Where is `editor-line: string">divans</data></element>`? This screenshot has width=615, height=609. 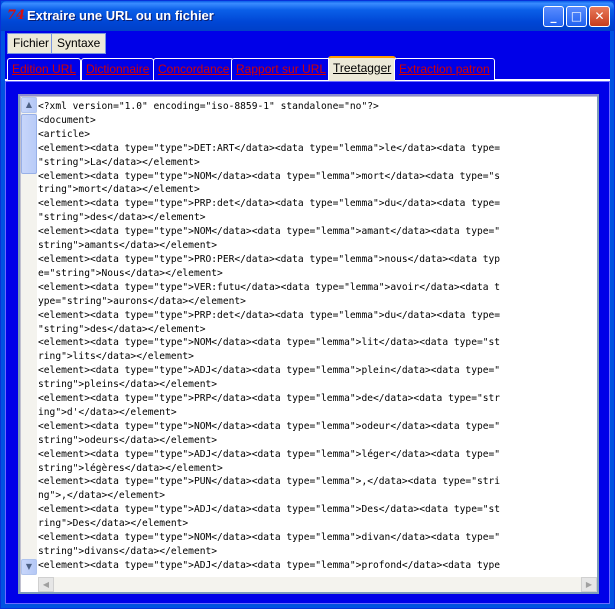 editor-line: string">divans</data></element> is located at coordinates (128, 551).